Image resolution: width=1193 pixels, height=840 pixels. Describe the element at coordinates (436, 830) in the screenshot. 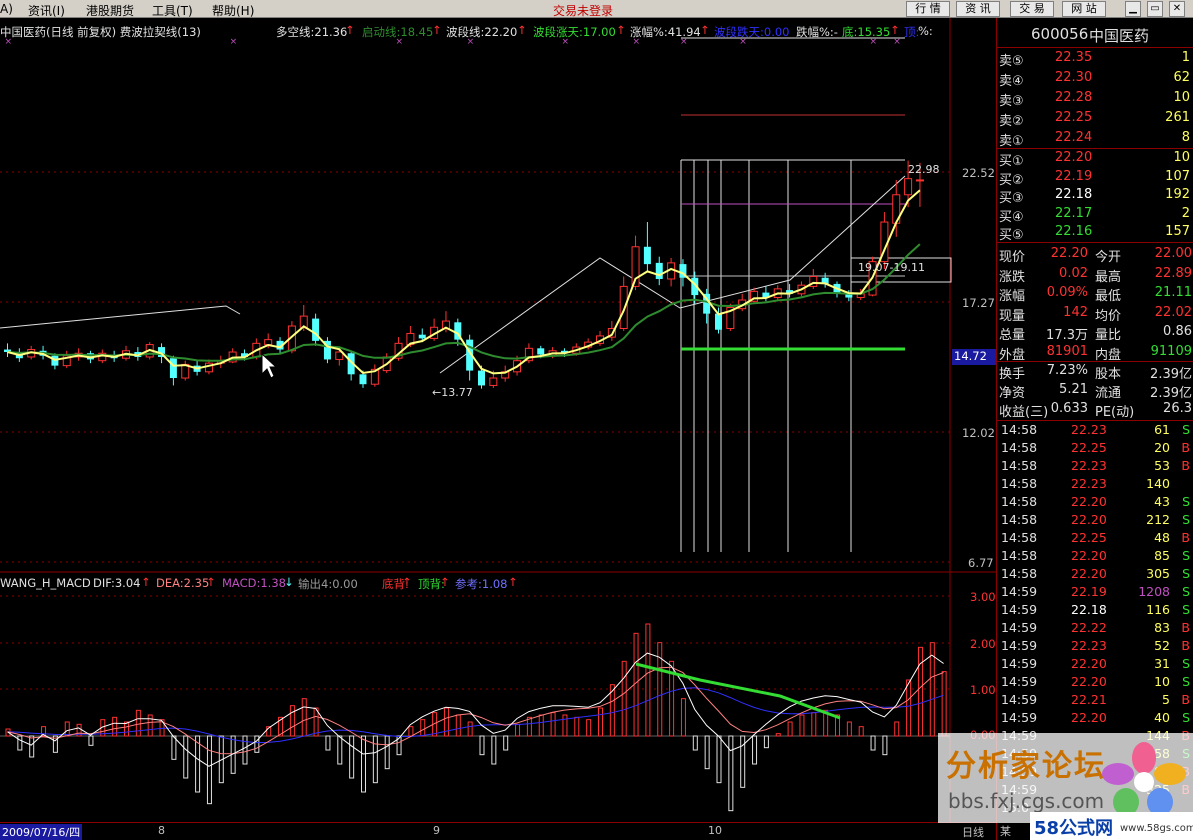

I see `date-axis-month: 9` at that location.